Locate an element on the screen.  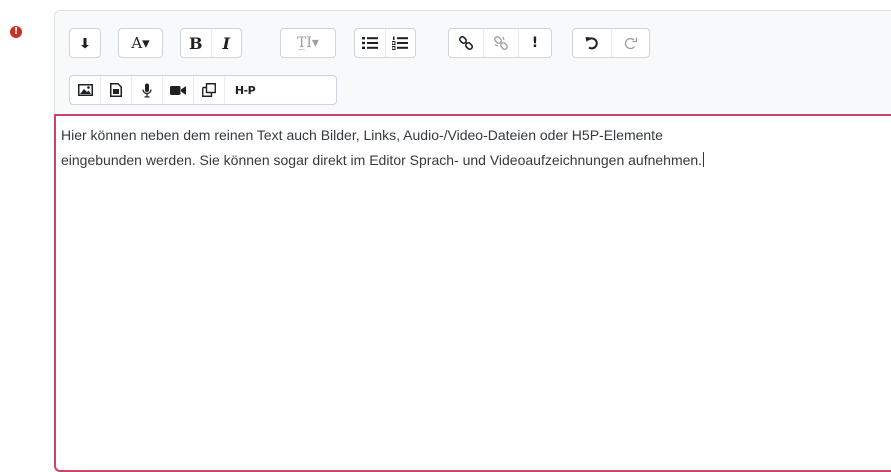
arrow-down-icon is located at coordinates (85, 43).